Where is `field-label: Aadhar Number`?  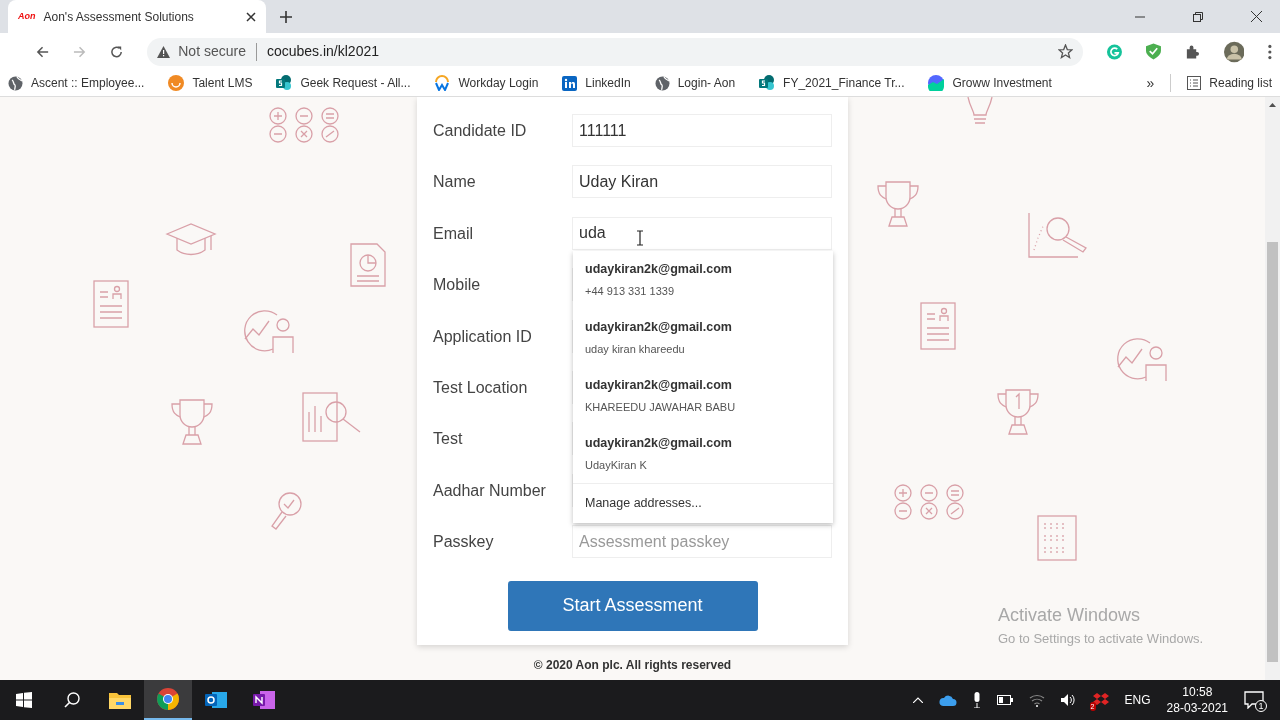
field-label: Aadhar Number is located at coordinates (490, 490).